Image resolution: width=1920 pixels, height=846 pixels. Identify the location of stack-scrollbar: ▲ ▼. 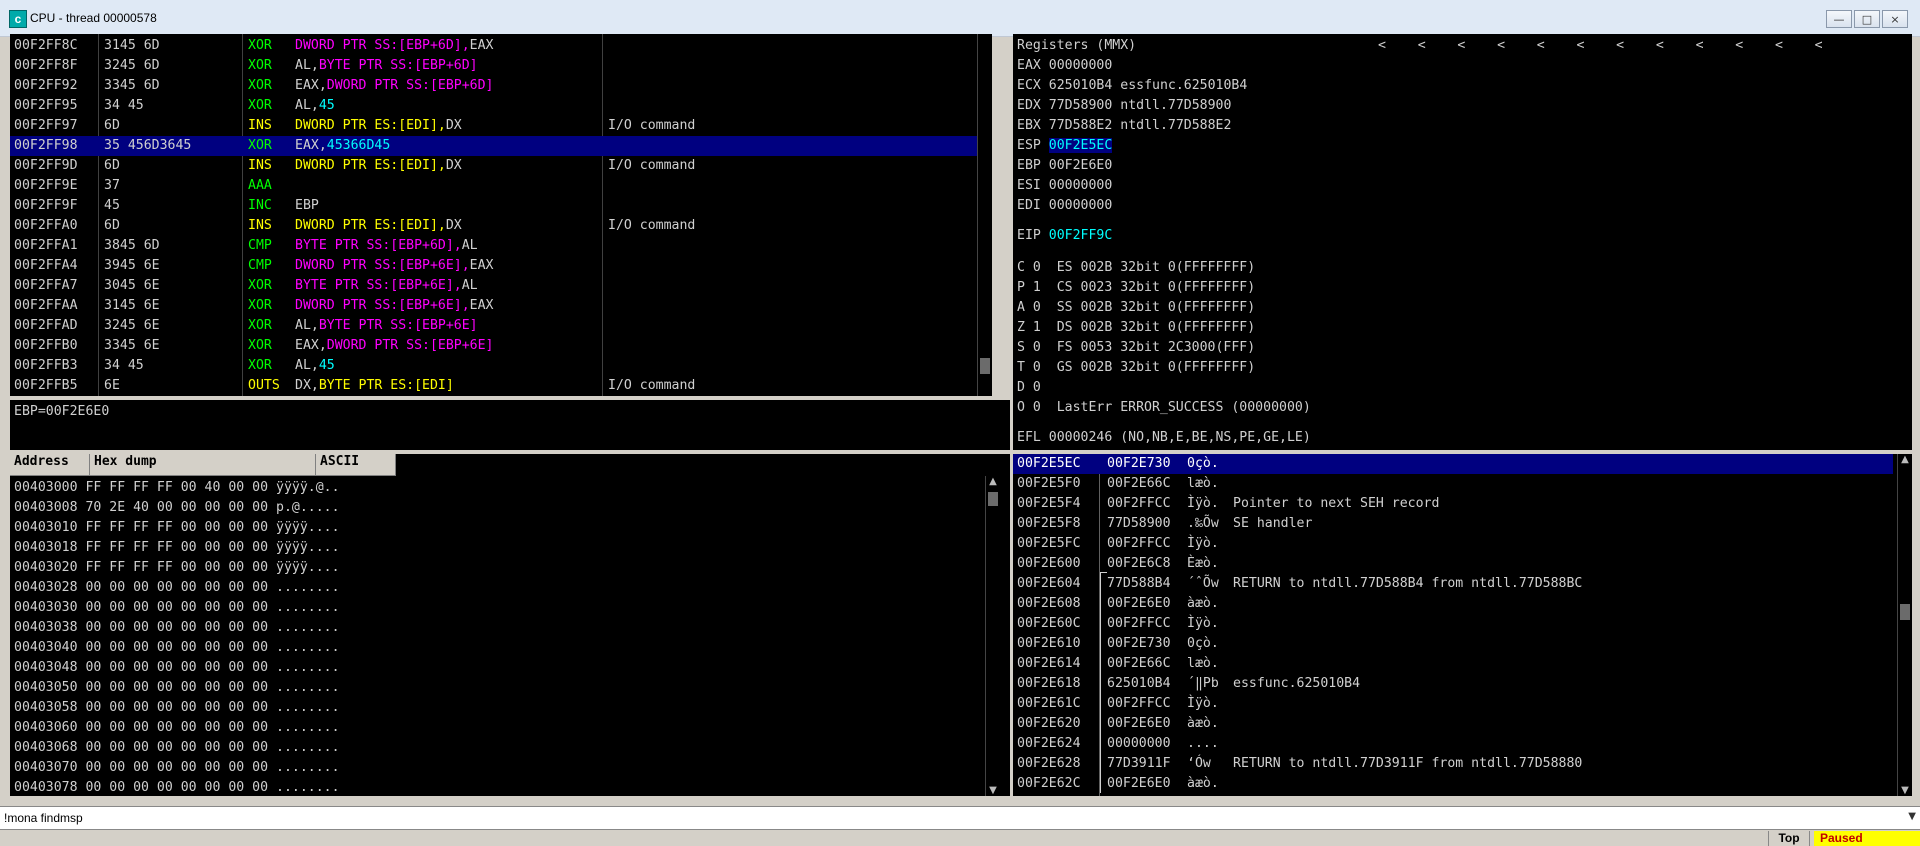
(1904, 625).